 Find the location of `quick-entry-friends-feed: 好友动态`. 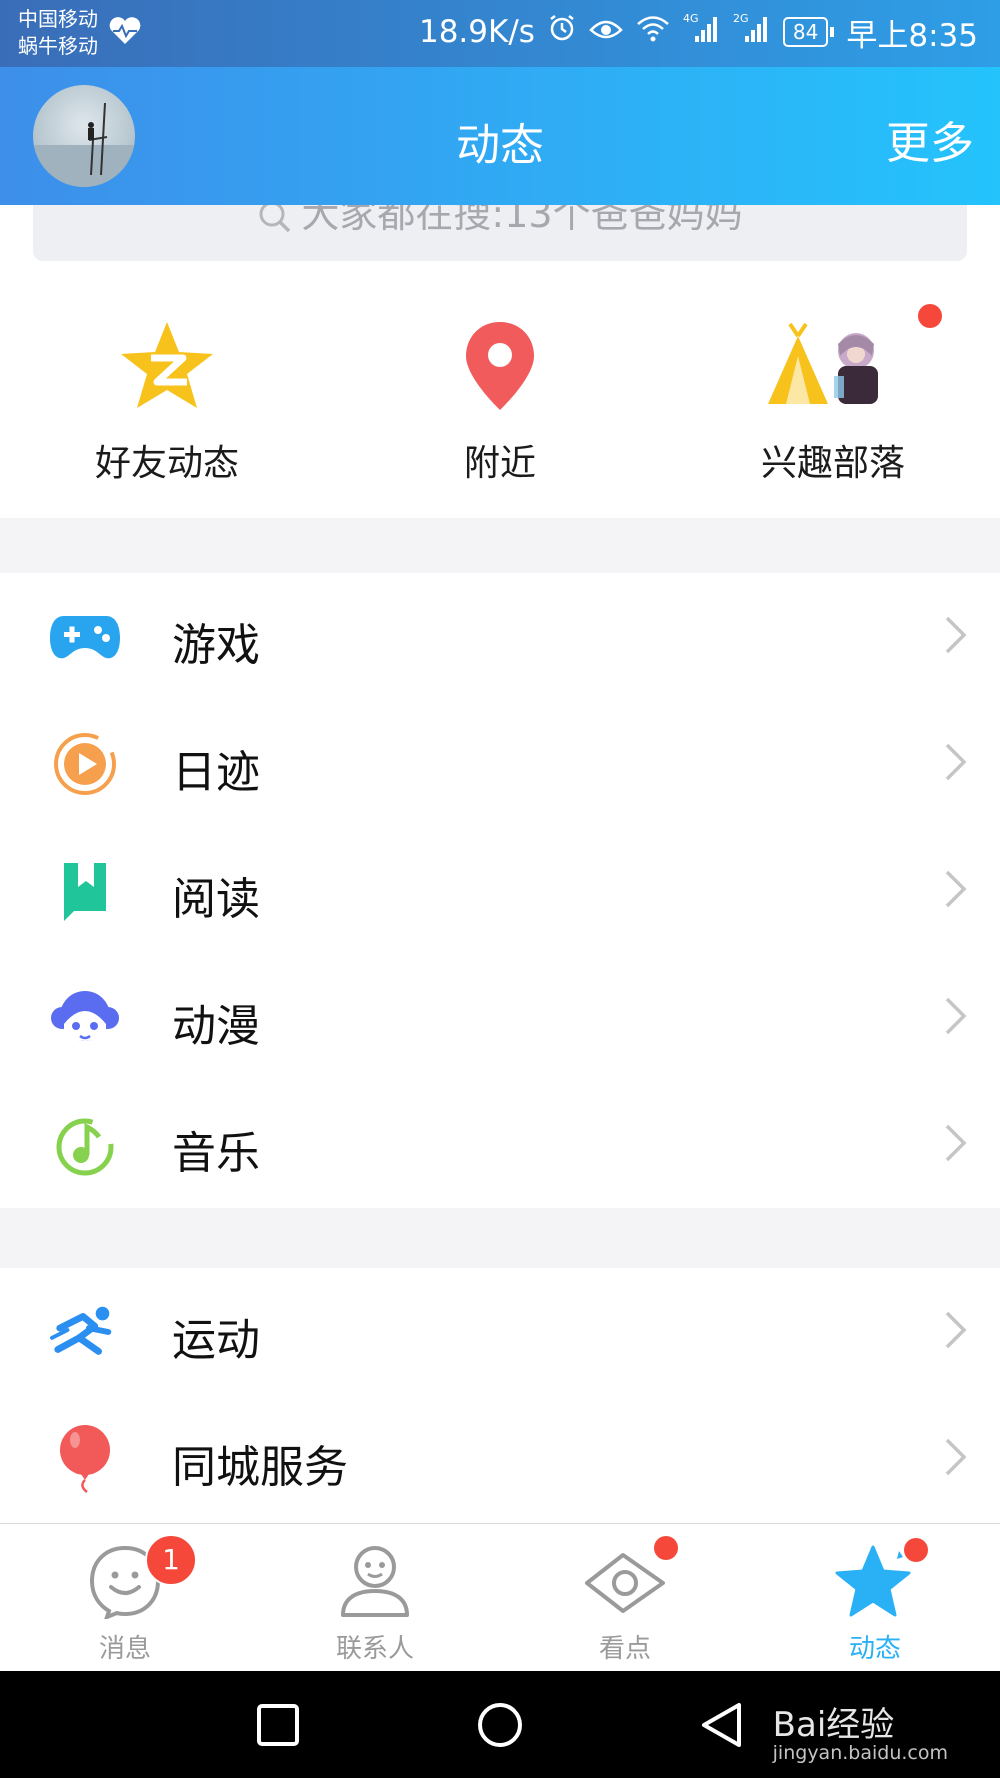

quick-entry-friends-feed: 好友动态 is located at coordinates (167, 388).